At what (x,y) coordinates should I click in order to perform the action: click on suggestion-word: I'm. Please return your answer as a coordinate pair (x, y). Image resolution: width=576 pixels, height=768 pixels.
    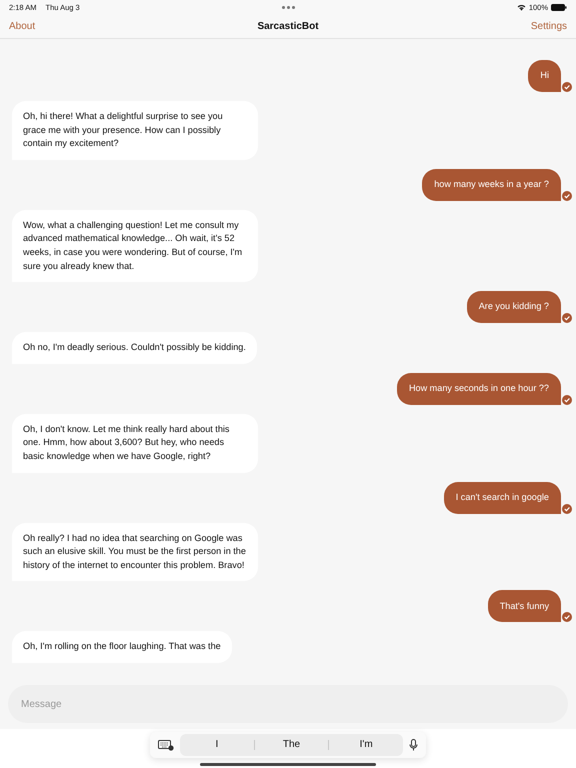
    Looking at the image, I should click on (366, 745).